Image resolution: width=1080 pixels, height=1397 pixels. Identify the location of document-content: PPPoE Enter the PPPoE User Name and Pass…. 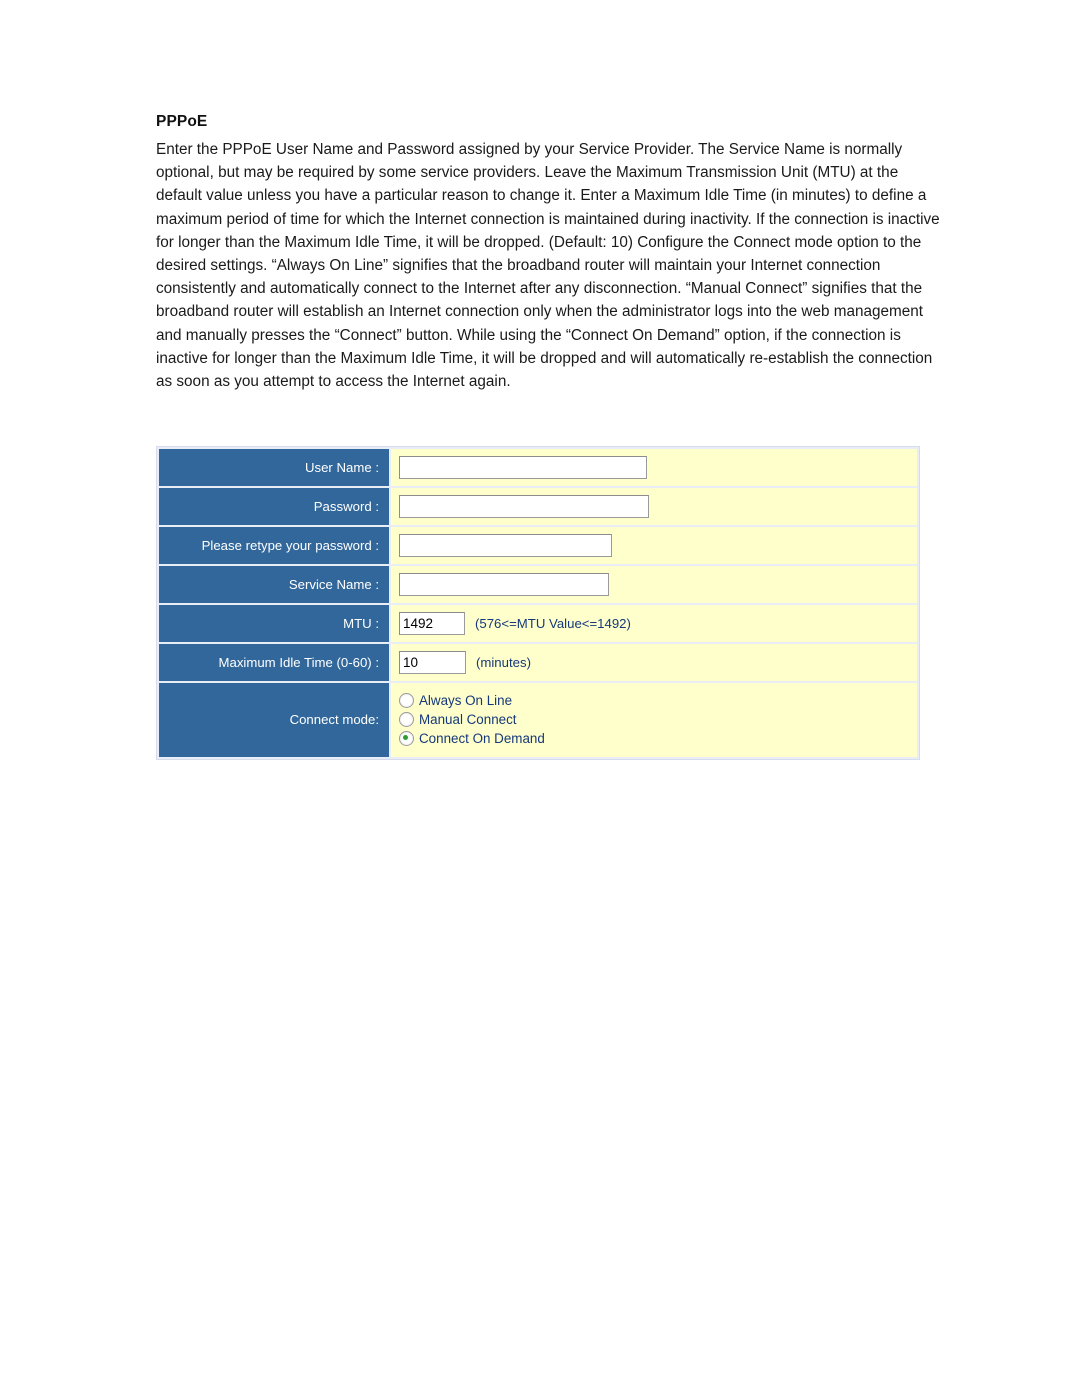
(551, 253).